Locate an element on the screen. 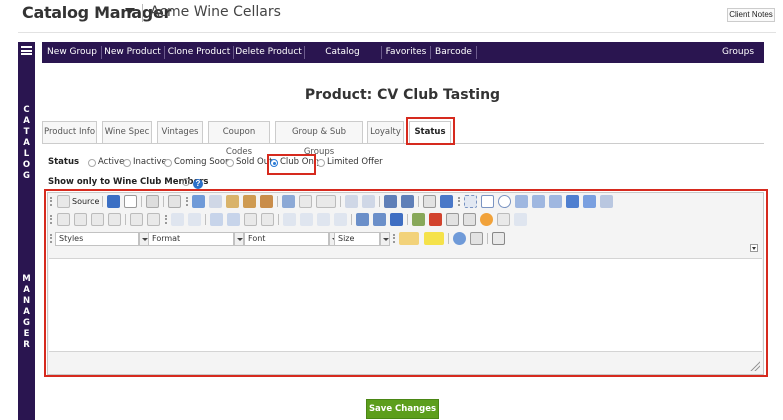 This screenshot has width=783, height=420. nav-groups: Groups is located at coordinates (738, 52).